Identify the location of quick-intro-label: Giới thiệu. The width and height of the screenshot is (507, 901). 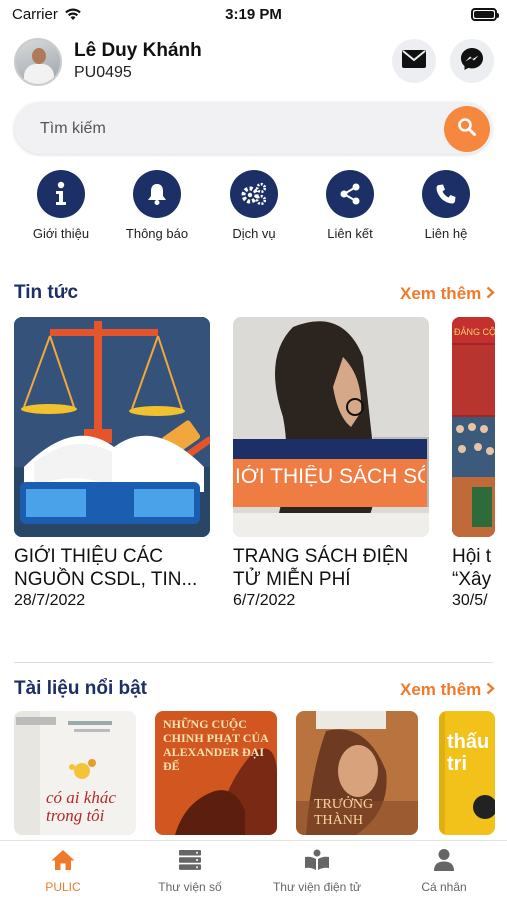
(61, 233).